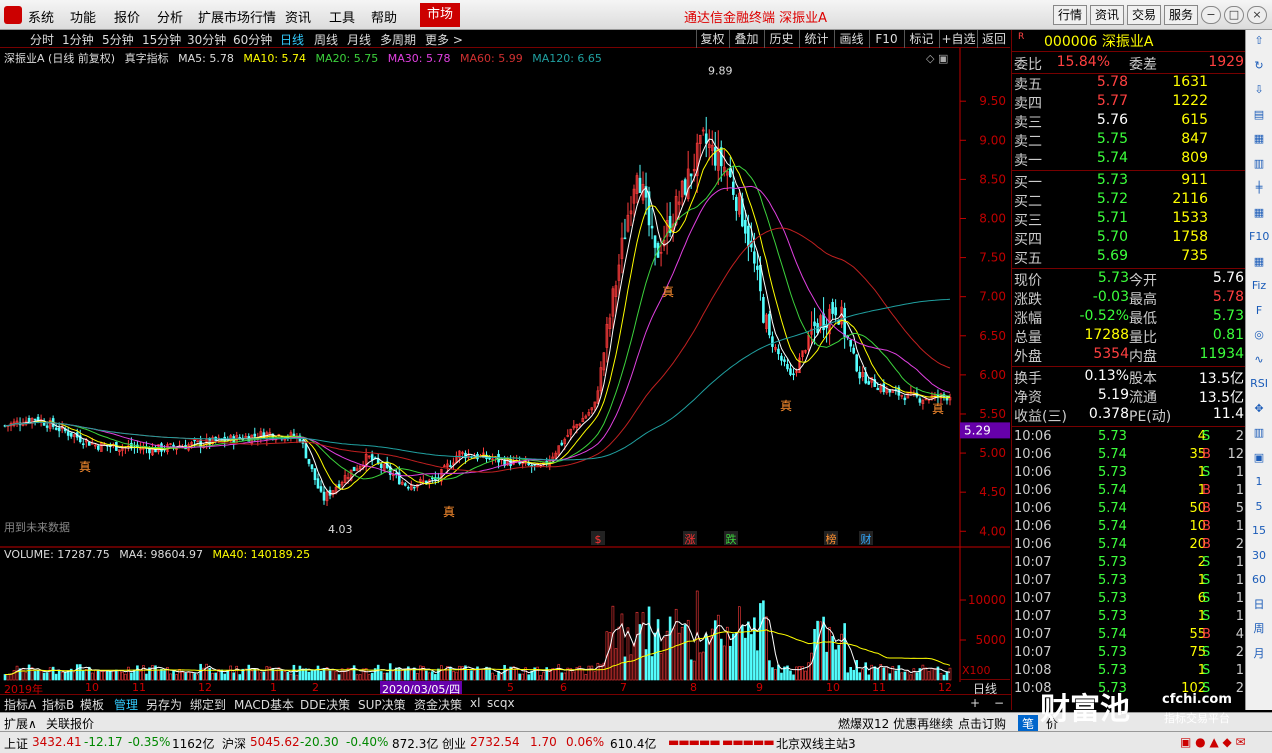 The image size is (1272, 753). What do you see at coordinates (895, 723) in the screenshot?
I see `ad-text: 燃爆双12 优惠再继续` at bounding box center [895, 723].